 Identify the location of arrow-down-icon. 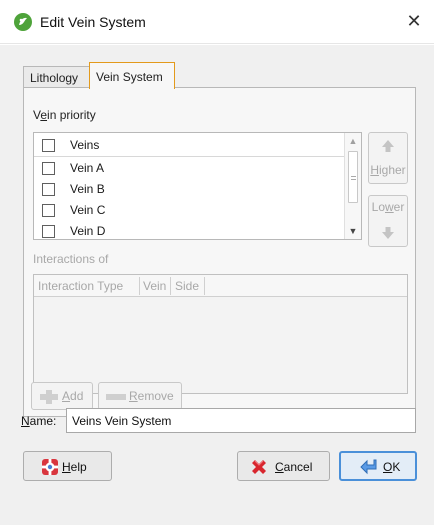
(388, 233).